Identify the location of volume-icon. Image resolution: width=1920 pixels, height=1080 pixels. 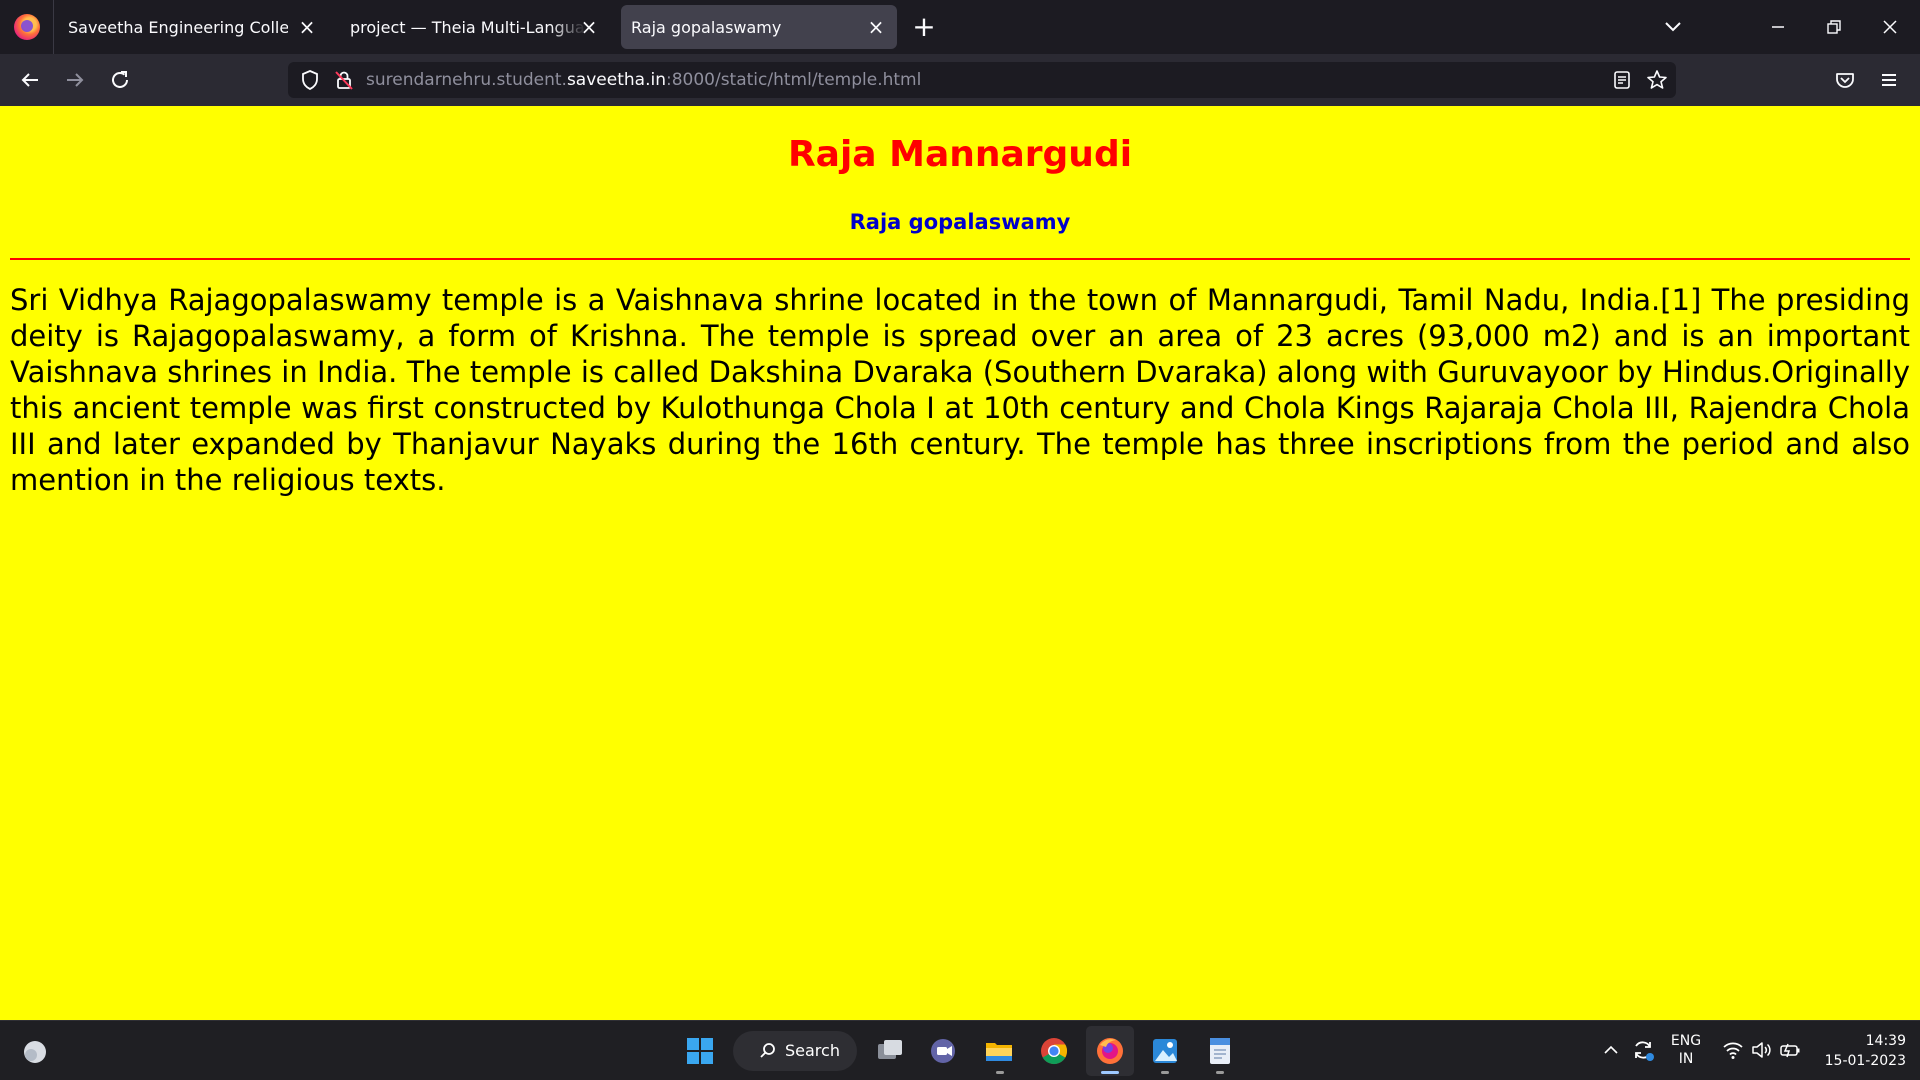
(1761, 1050).